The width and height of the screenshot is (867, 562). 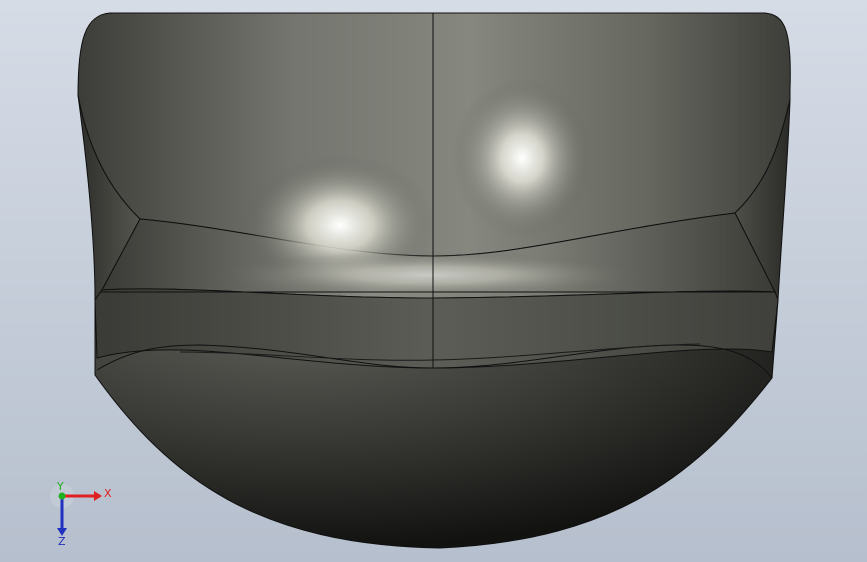 What do you see at coordinates (60, 487) in the screenshot?
I see `y-axis-label: Y` at bounding box center [60, 487].